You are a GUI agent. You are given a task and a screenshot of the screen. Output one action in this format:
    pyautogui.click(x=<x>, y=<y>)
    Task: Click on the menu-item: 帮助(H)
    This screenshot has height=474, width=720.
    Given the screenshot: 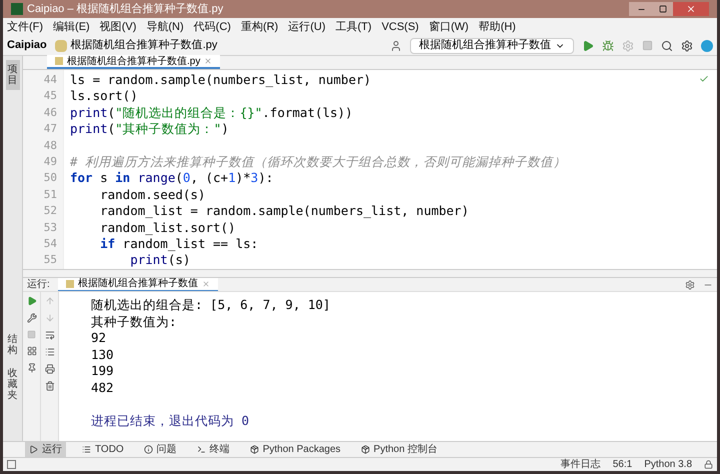 What is the action you would take?
    pyautogui.click(x=497, y=27)
    